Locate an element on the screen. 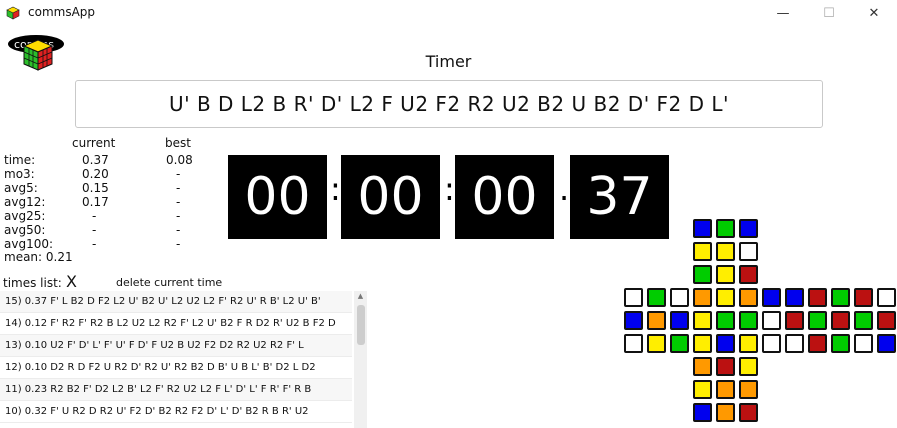  delete-current-time-button: delete current time is located at coordinates (169, 282).